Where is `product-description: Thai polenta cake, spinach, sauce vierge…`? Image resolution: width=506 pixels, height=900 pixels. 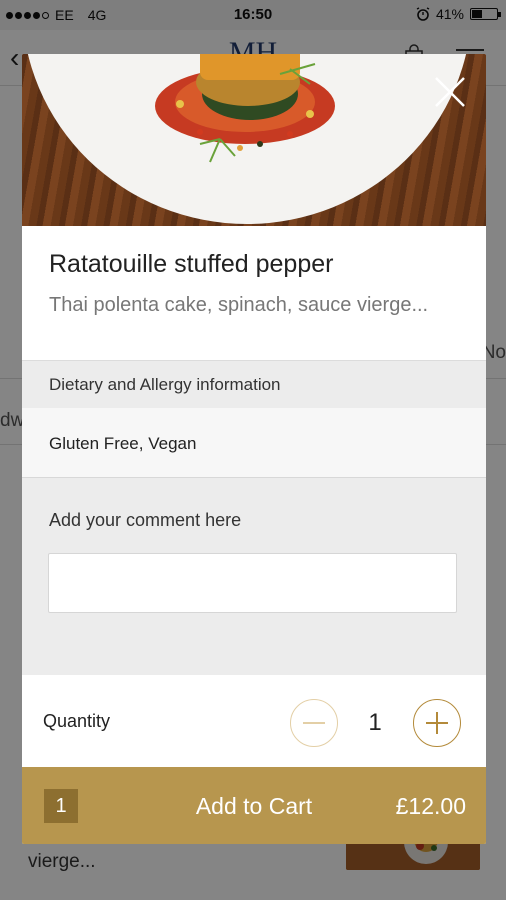 product-description: Thai polenta cake, spinach, sauce vierge… is located at coordinates (239, 305).